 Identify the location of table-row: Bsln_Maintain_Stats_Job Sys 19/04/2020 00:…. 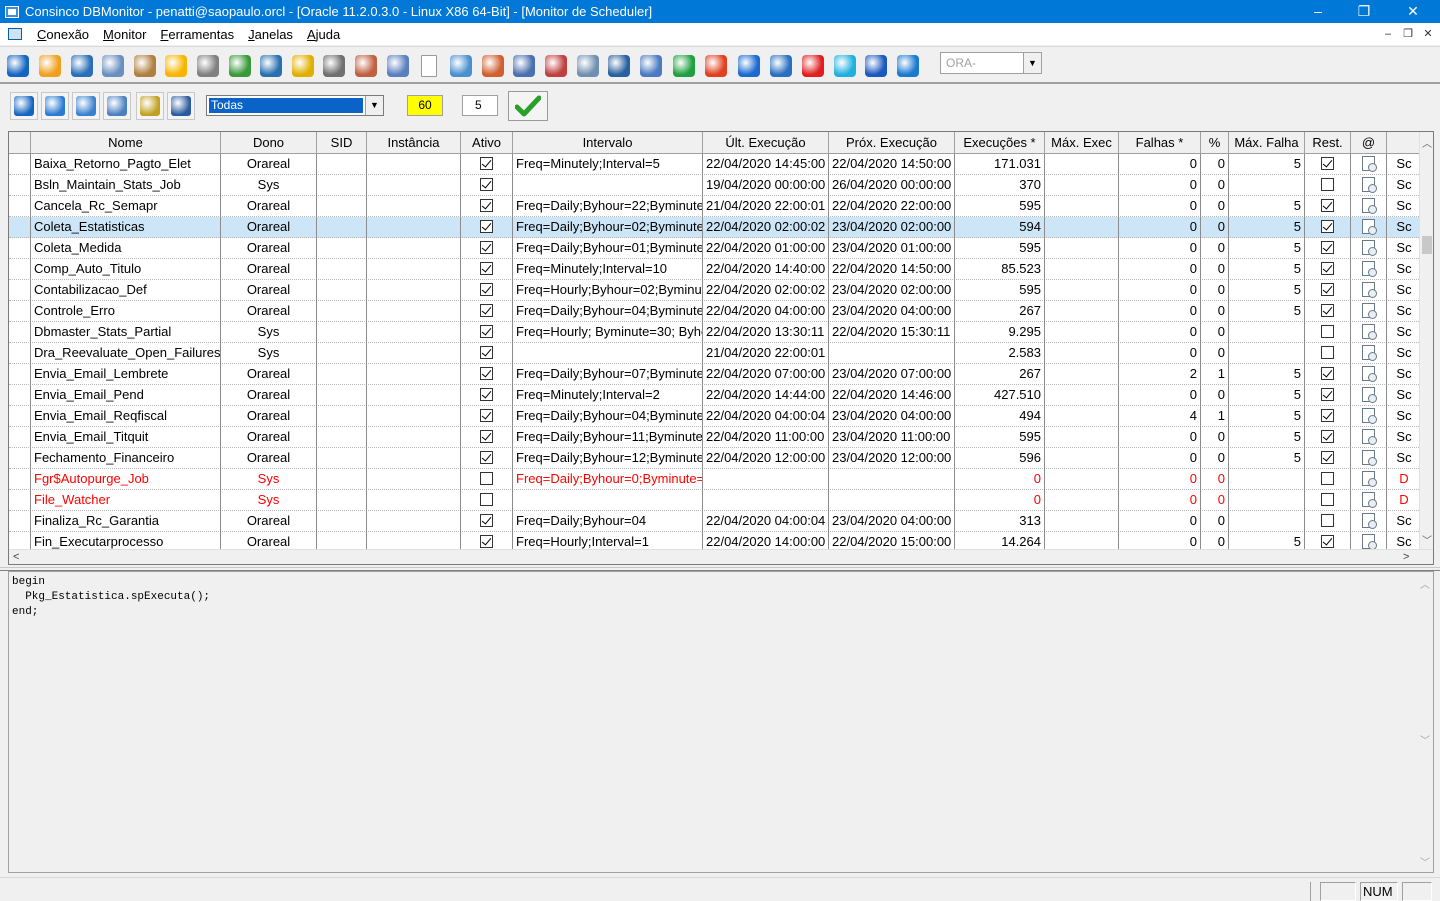
(715, 185).